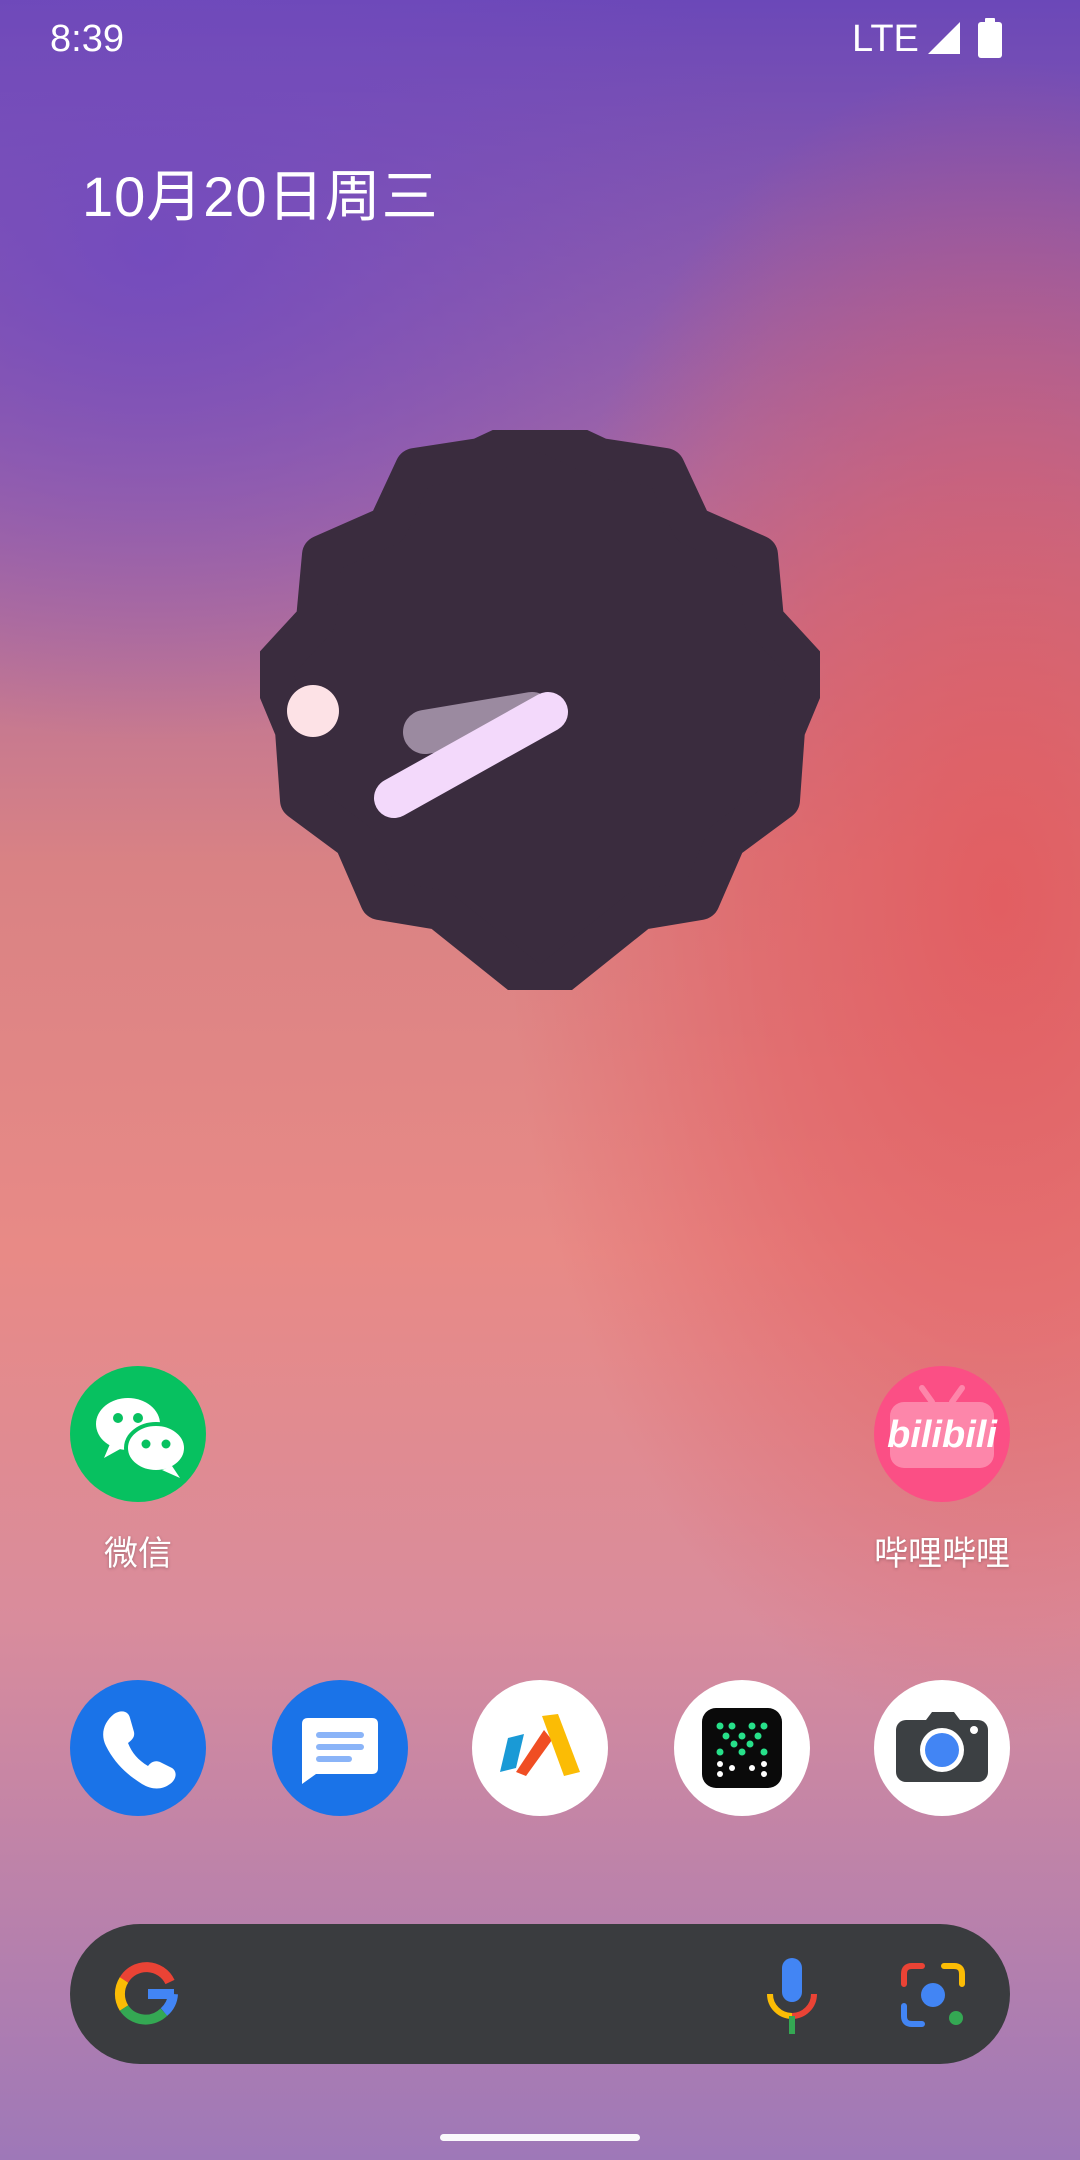 This screenshot has width=1080, height=2160. I want to click on gesture-nav-bar, so click(540, 2137).